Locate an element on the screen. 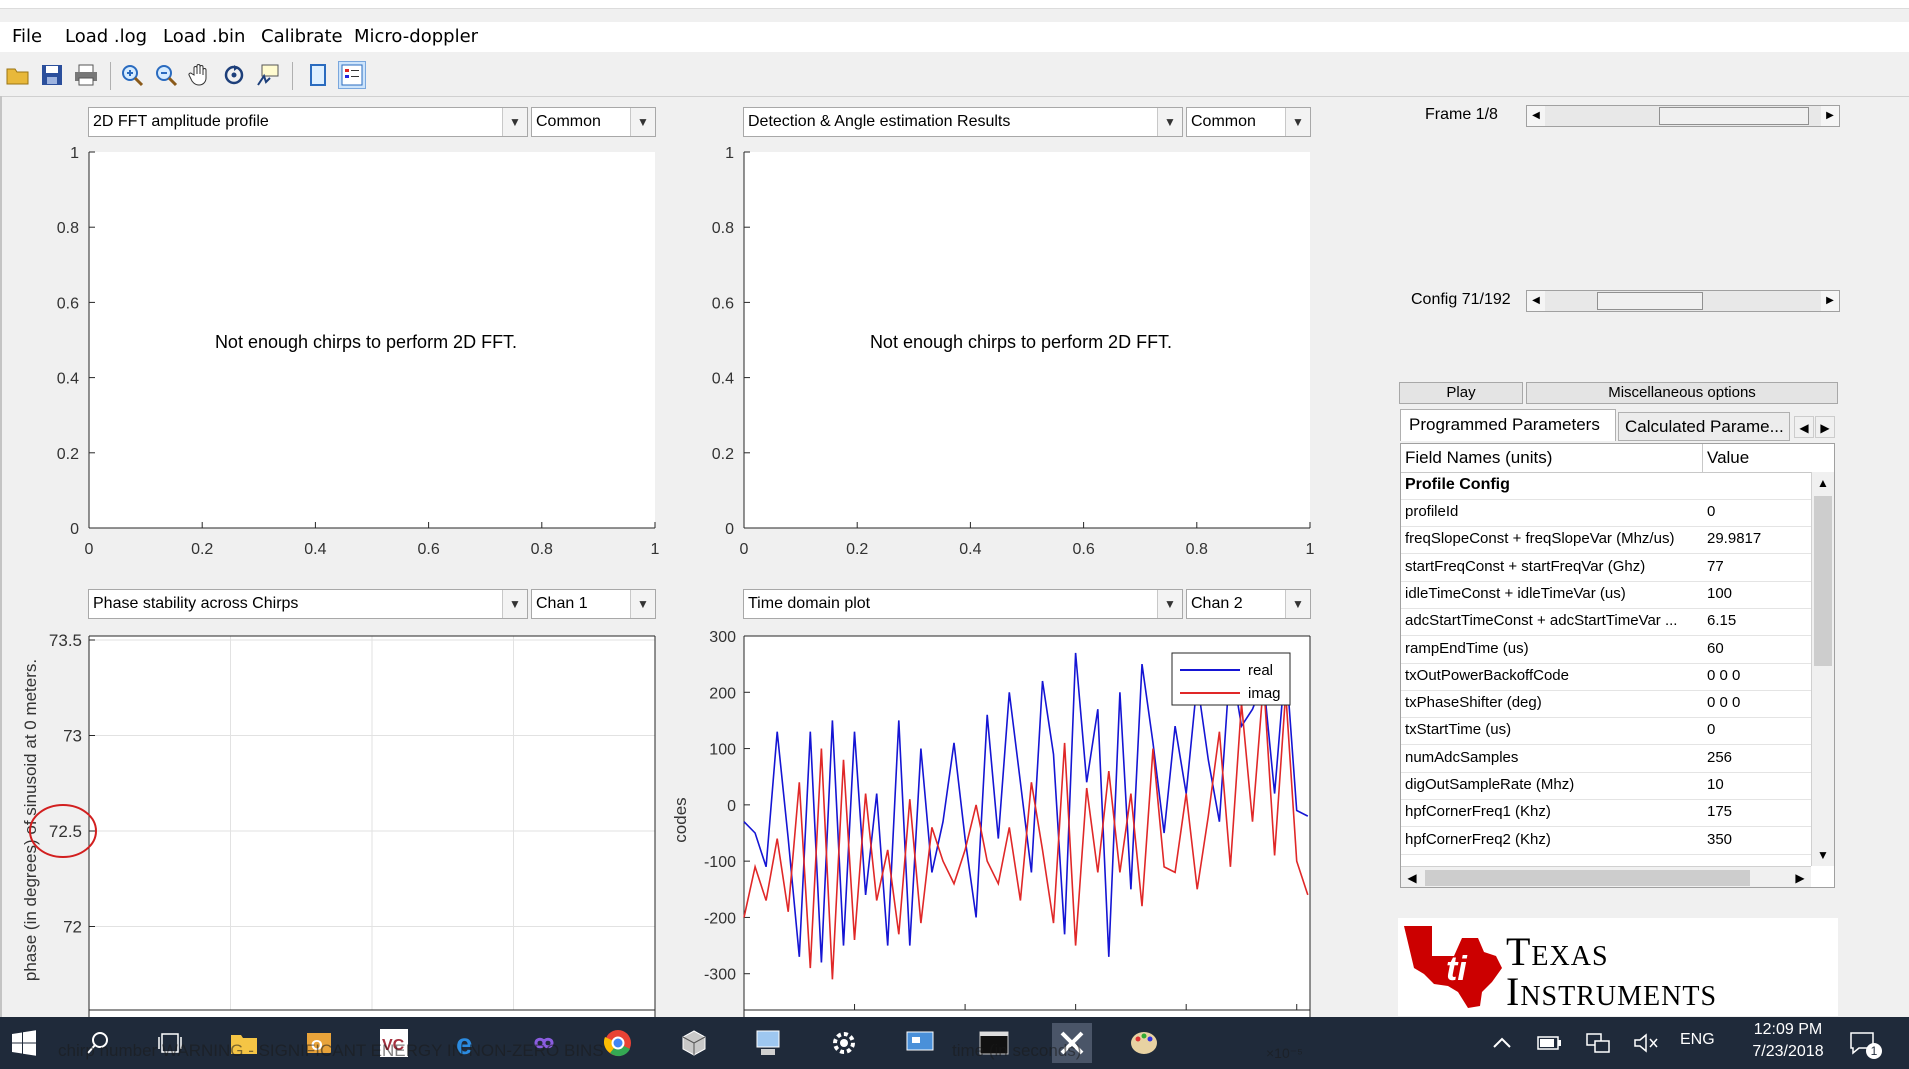  plot1-xtick-label: 0.6 is located at coordinates (428, 549).